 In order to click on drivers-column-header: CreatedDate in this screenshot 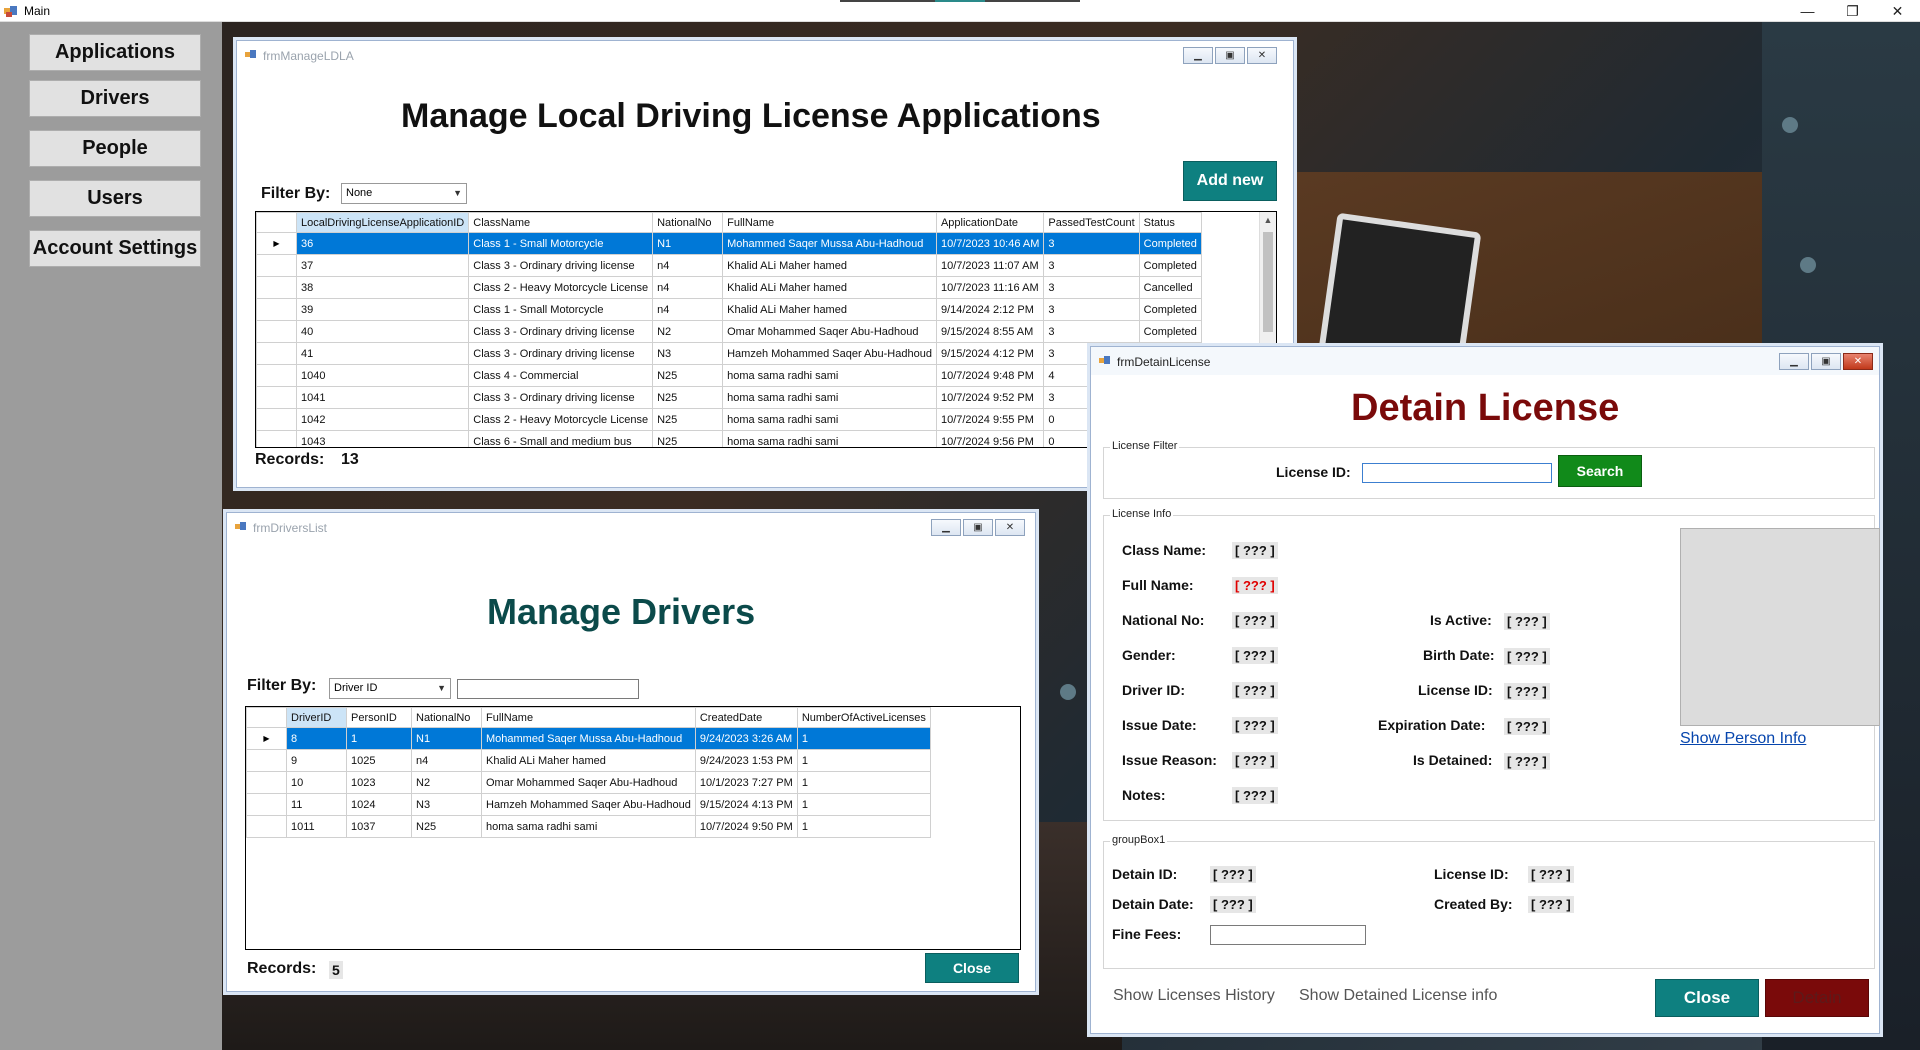, I will do `click(746, 717)`.